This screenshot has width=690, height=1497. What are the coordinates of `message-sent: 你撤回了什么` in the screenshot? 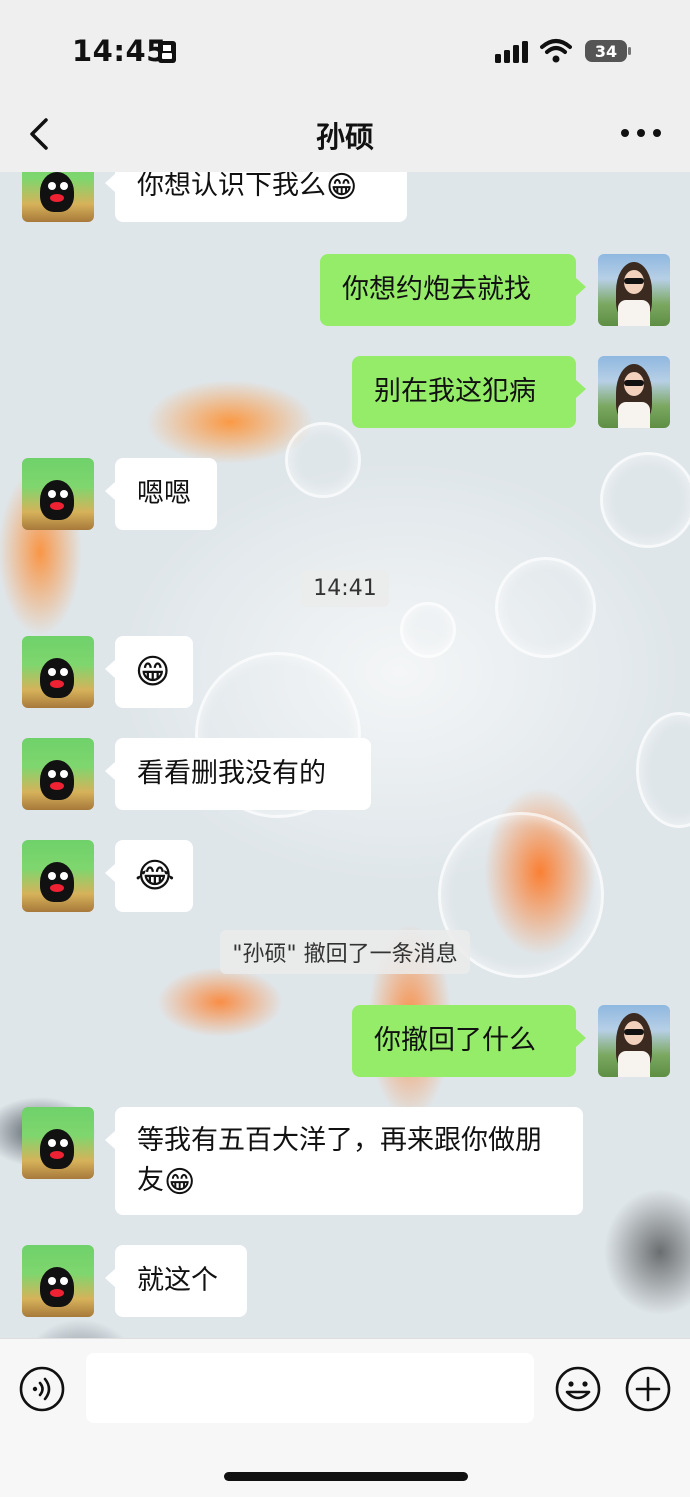 It's located at (469, 1041).